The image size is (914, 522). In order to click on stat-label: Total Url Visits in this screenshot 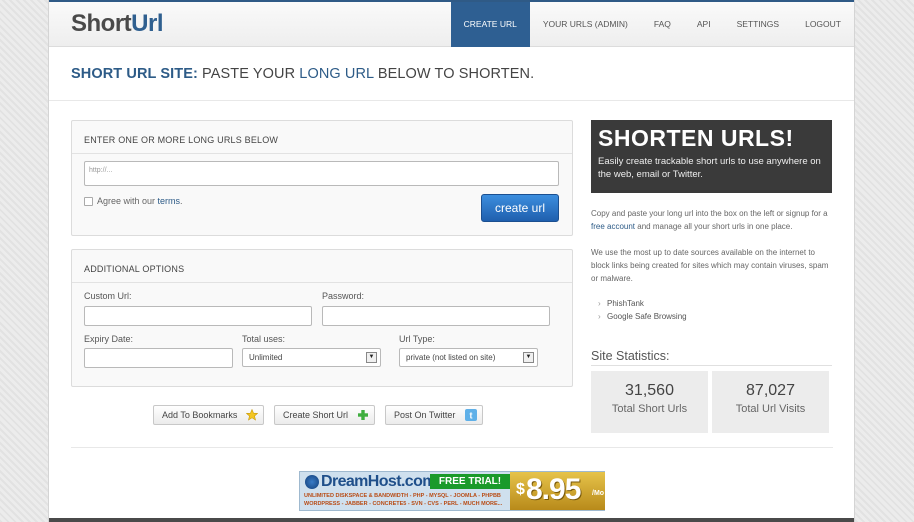, I will do `click(770, 409)`.